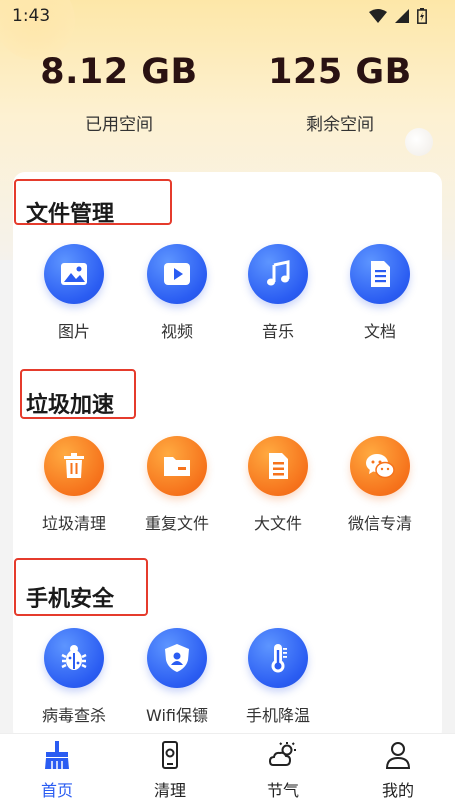 This screenshot has height=810, width=455. I want to click on storage-summary: 8.12 GB 已用空间 125 GB 剩余空间, so click(227, 102).